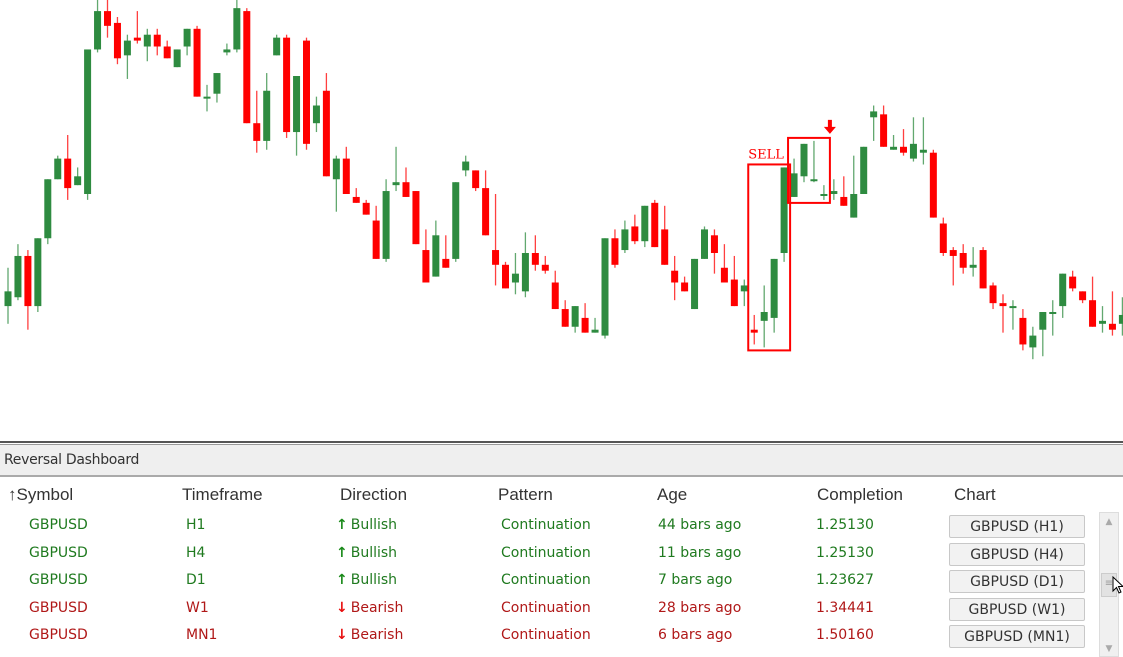 The height and width of the screenshot is (657, 1123). Describe the element at coordinates (1109, 649) in the screenshot. I see `scroll-down-arrow-icon: ▼` at that location.